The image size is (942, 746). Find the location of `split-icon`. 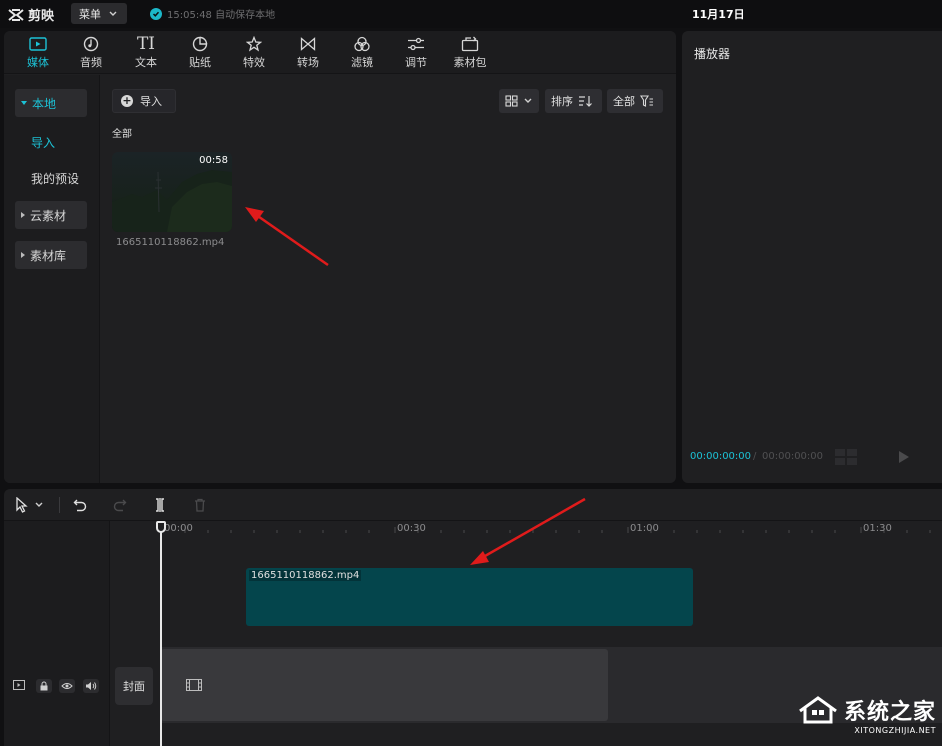

split-icon is located at coordinates (160, 505).